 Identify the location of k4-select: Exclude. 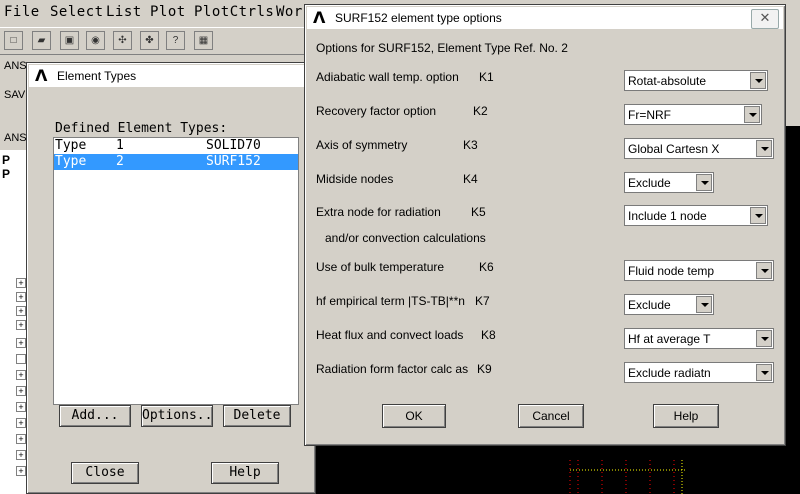
(669, 182).